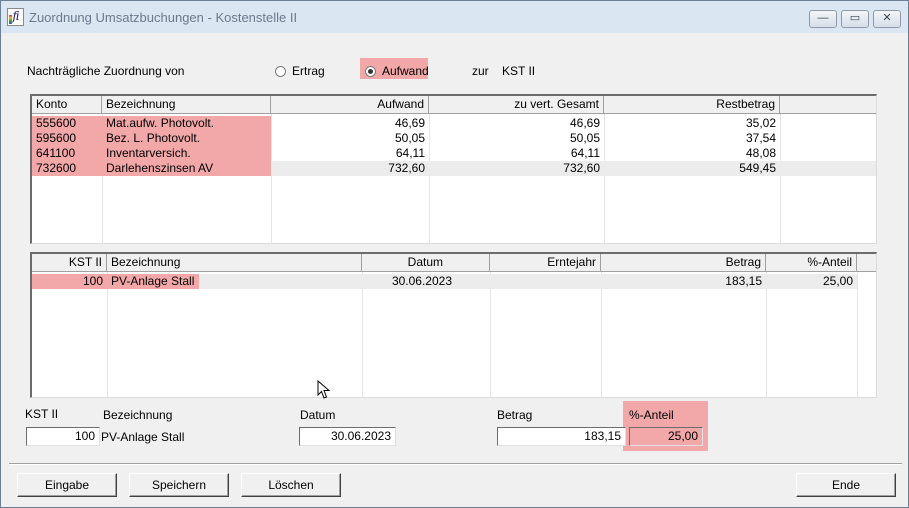 The height and width of the screenshot is (508, 909). I want to click on app-logo-text: fi, so click(15, 16).